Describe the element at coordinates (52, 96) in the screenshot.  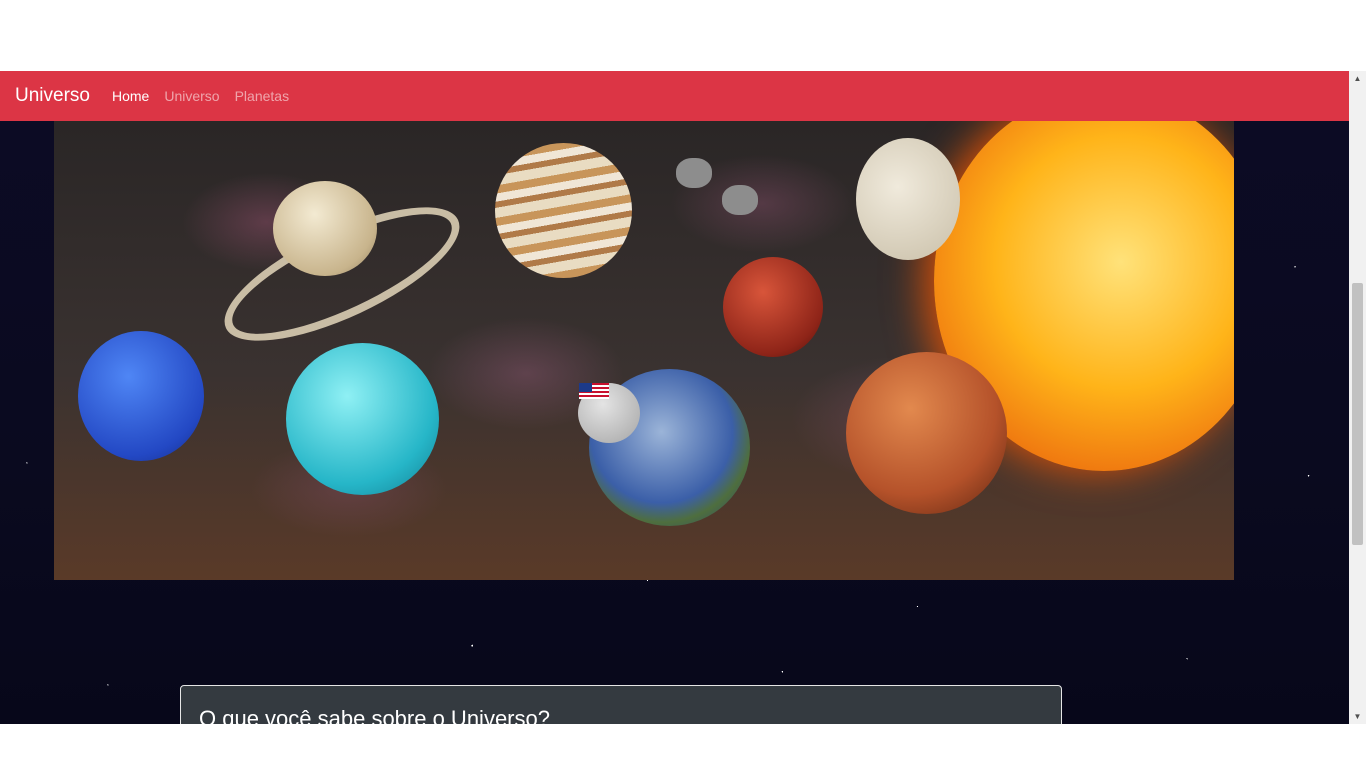
I see `navbar-brand: Universo` at that location.